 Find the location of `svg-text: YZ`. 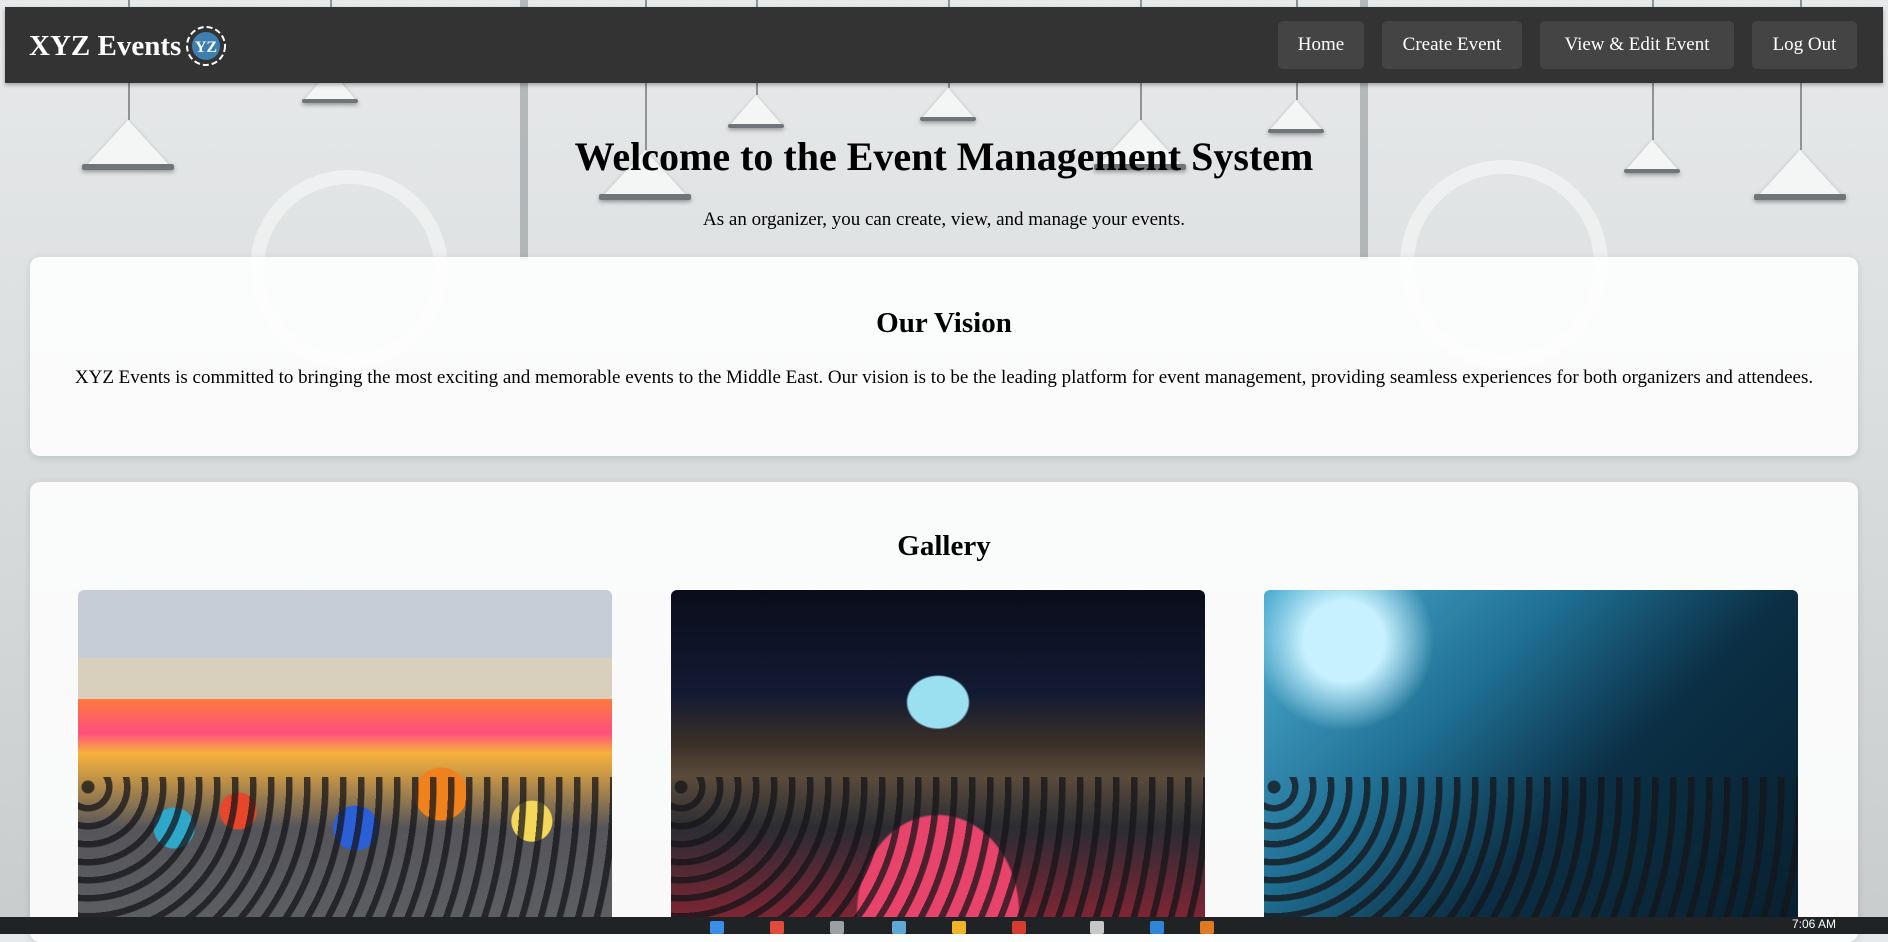

svg-text: YZ is located at coordinates (206, 47).